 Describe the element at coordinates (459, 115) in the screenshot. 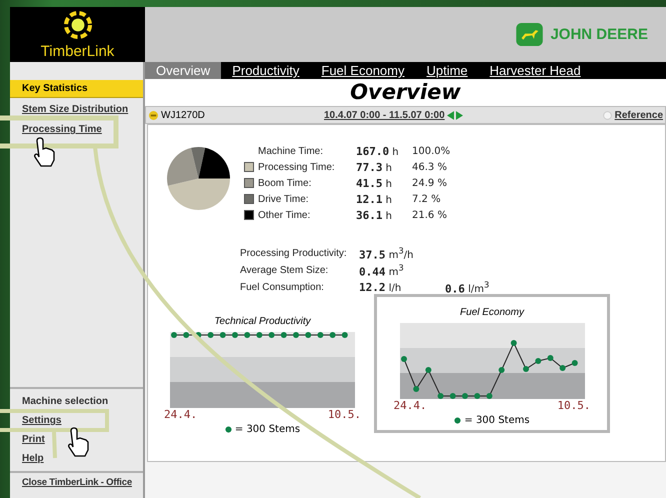

I see `next-icon` at that location.